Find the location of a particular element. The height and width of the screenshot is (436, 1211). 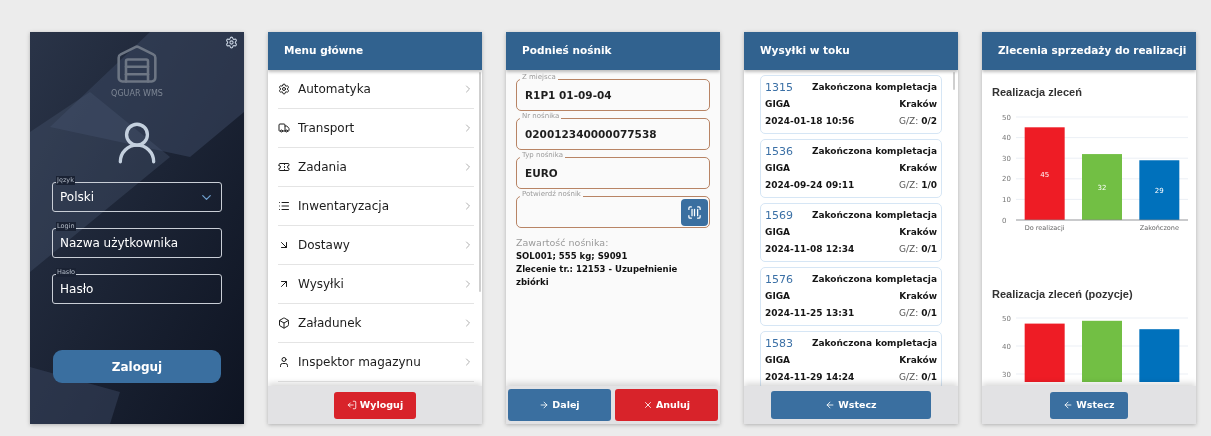

screen-title: Zlecenia sprzedaży do realizacji is located at coordinates (1092, 51).